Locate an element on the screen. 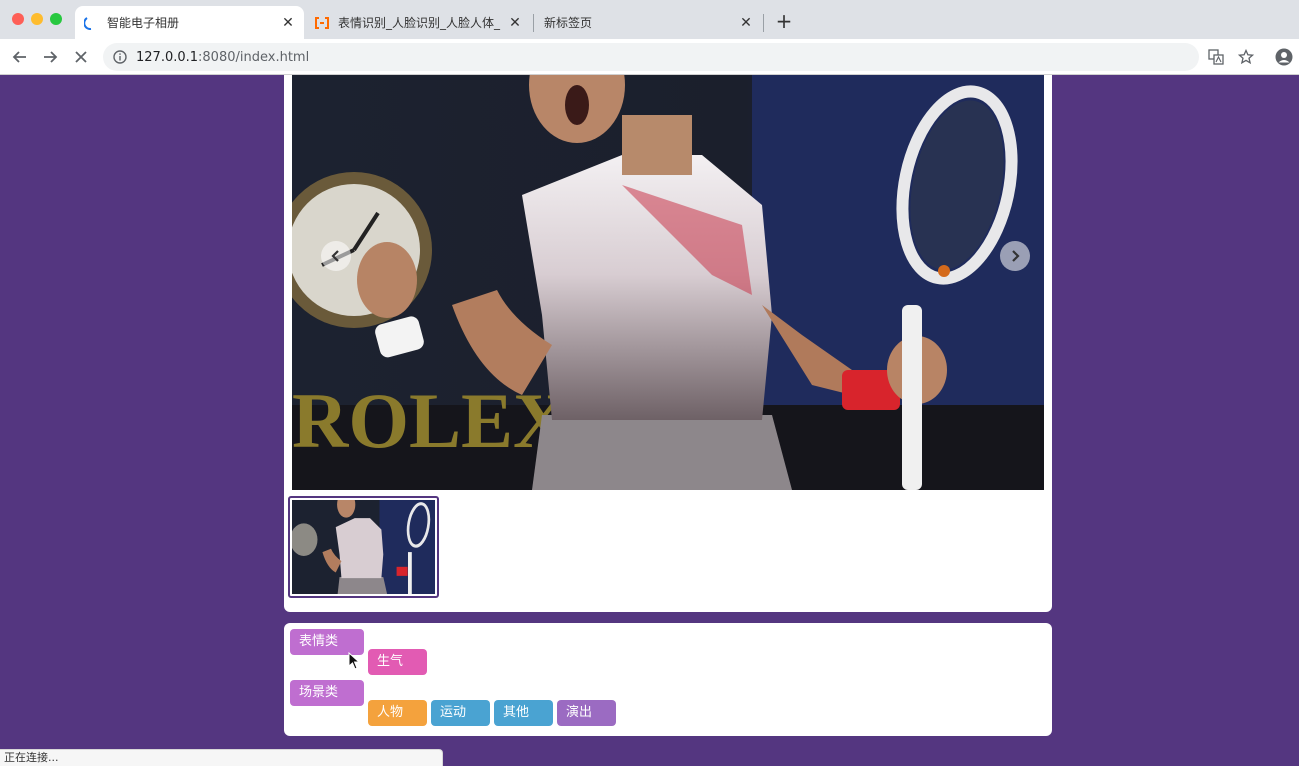  tab-title: 智能电子相册 is located at coordinates (143, 23).